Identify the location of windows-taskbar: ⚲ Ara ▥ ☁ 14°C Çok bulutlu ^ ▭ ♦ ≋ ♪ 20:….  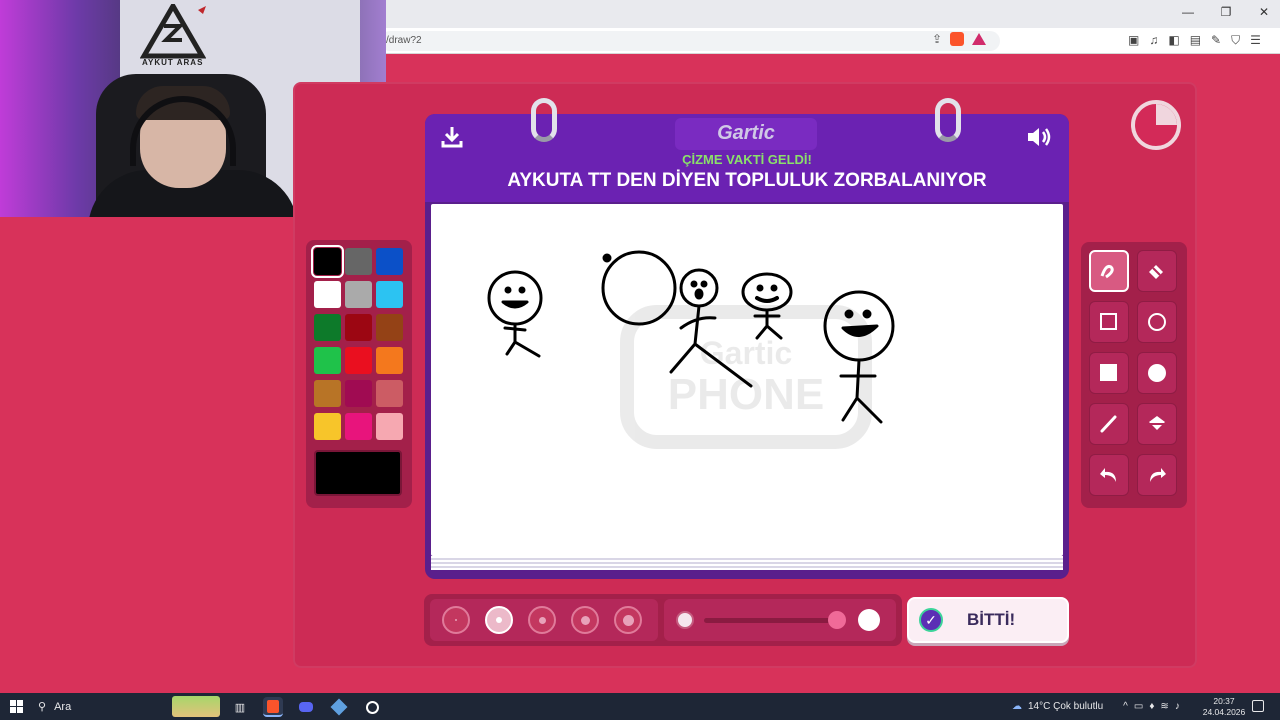
(640, 706).